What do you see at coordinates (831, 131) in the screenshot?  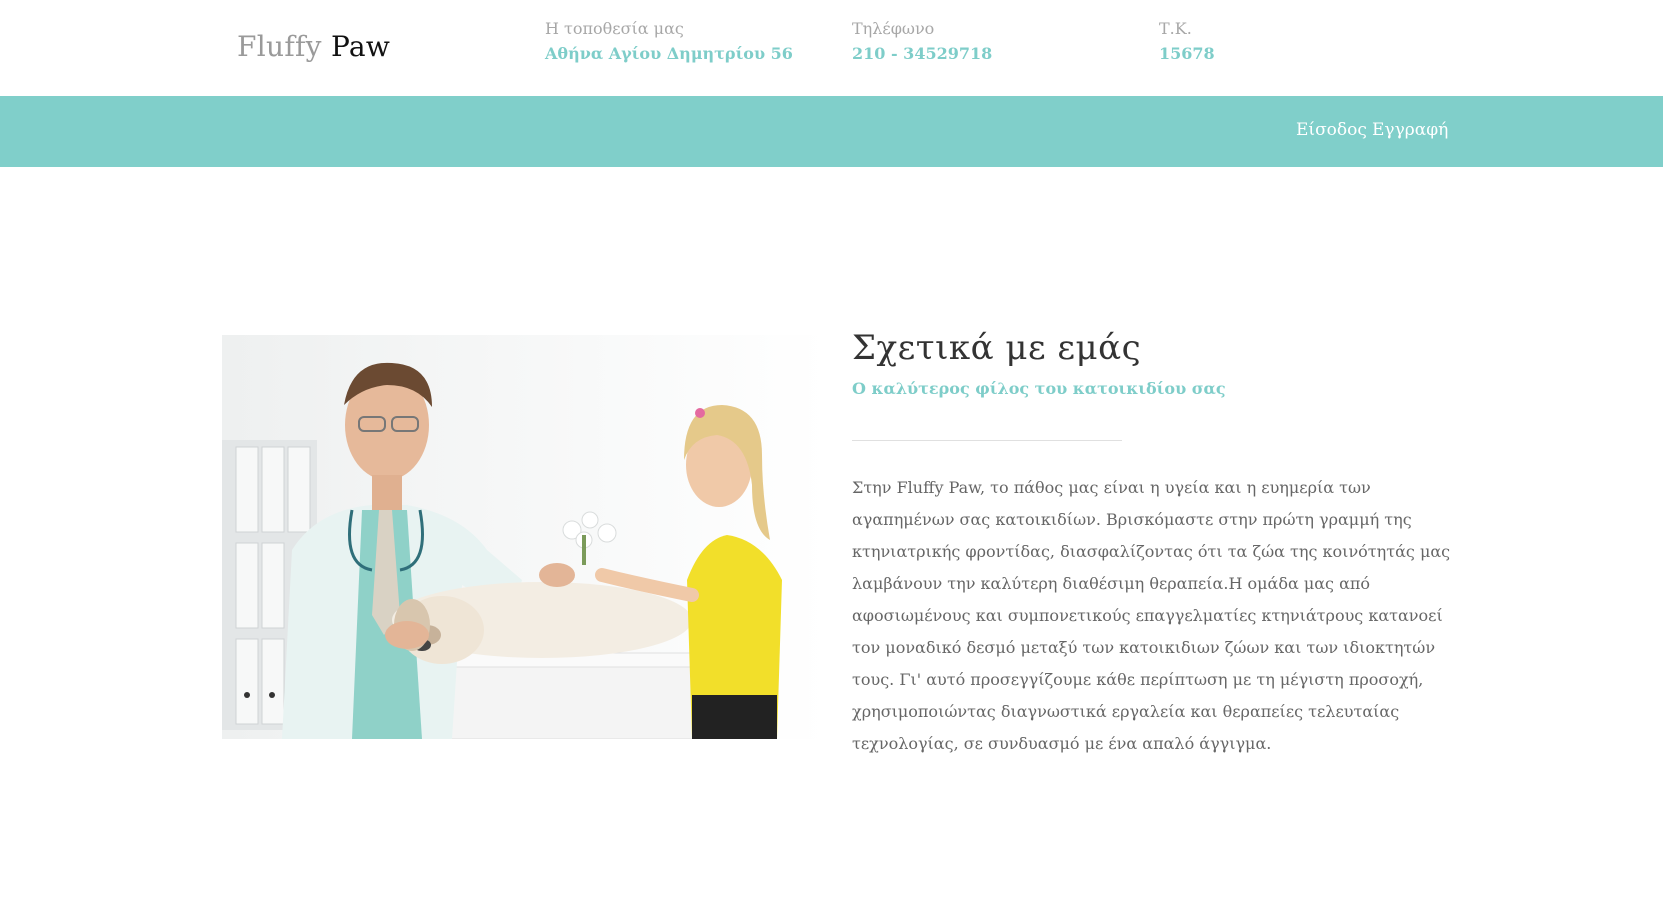 I see `main-navbar: Είσοδος Εγγραφή` at bounding box center [831, 131].